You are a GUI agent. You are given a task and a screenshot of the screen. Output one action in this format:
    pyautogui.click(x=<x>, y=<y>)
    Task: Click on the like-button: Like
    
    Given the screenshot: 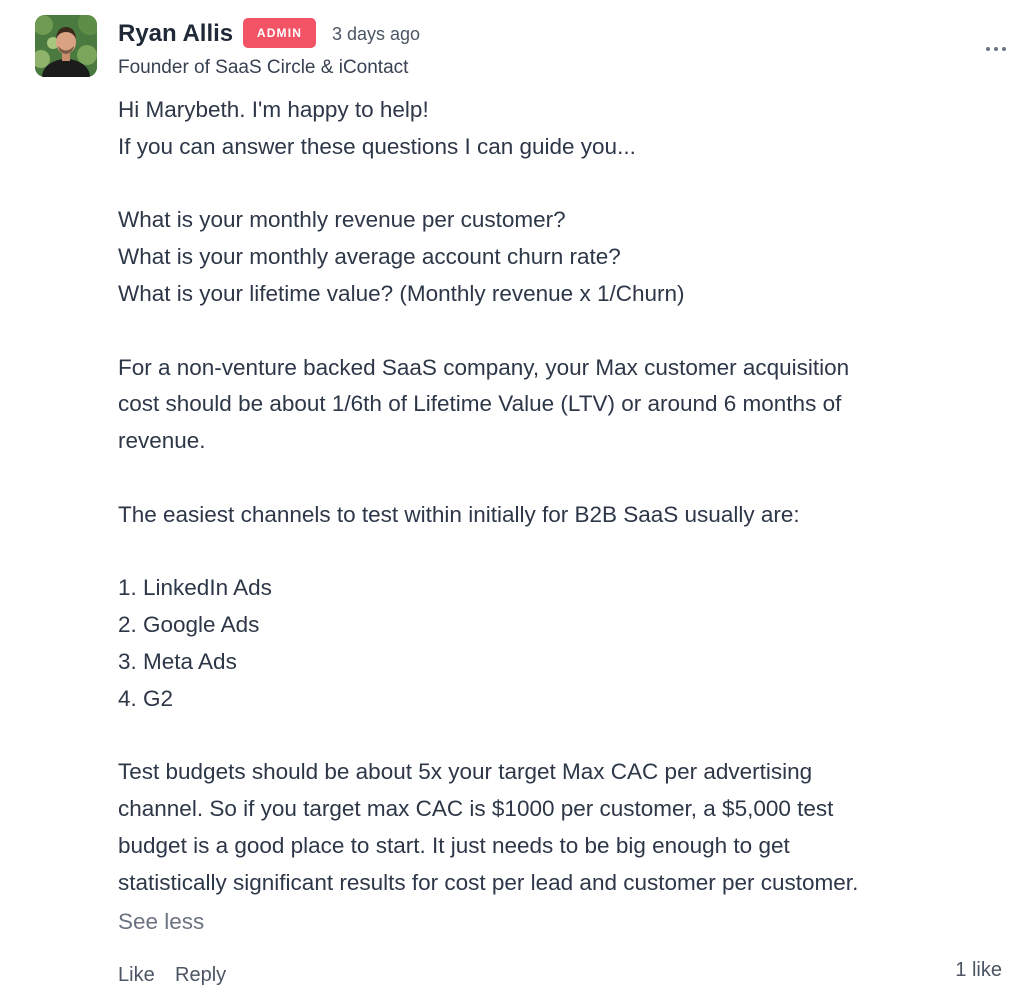 What is the action you would take?
    pyautogui.click(x=136, y=975)
    